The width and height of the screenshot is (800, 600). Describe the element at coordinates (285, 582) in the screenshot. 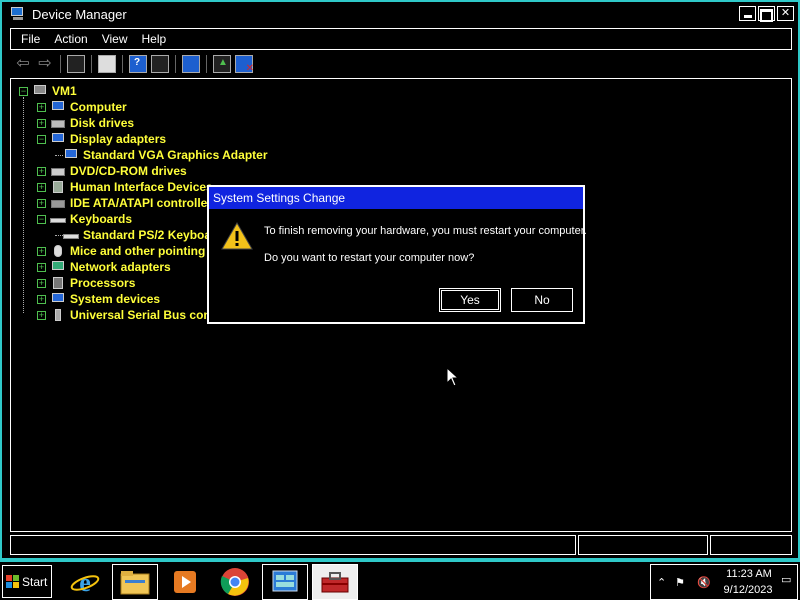

I see `control-panel-icon` at that location.